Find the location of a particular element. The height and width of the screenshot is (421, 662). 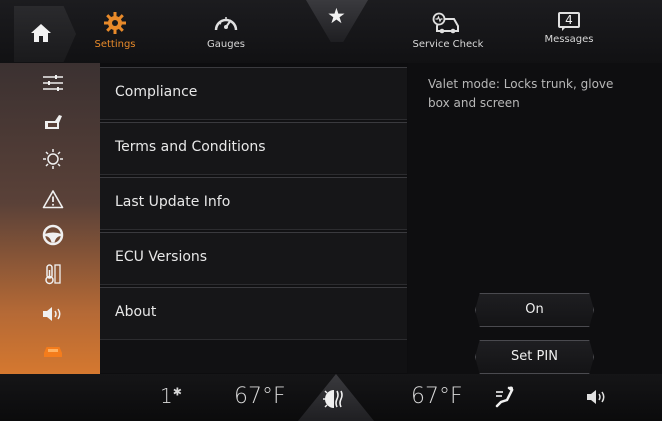

menu-item-ecu-versions: ECU Versions is located at coordinates (253, 258).